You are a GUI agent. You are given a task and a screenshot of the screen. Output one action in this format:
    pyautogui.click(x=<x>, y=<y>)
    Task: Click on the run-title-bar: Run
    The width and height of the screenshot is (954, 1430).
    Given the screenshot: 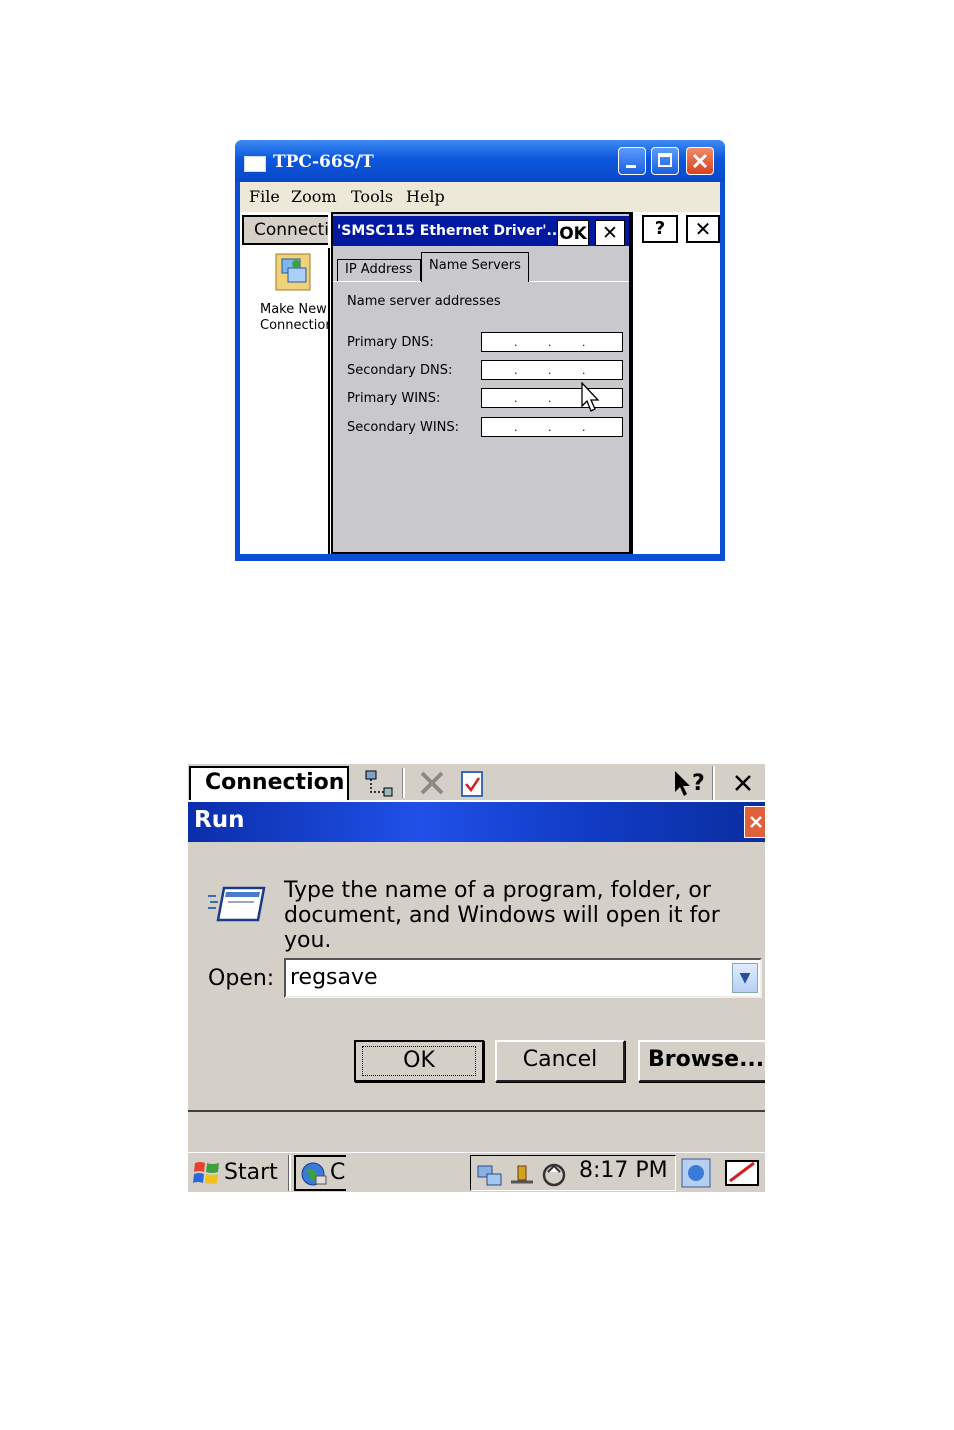 What is the action you would take?
    pyautogui.click(x=476, y=822)
    